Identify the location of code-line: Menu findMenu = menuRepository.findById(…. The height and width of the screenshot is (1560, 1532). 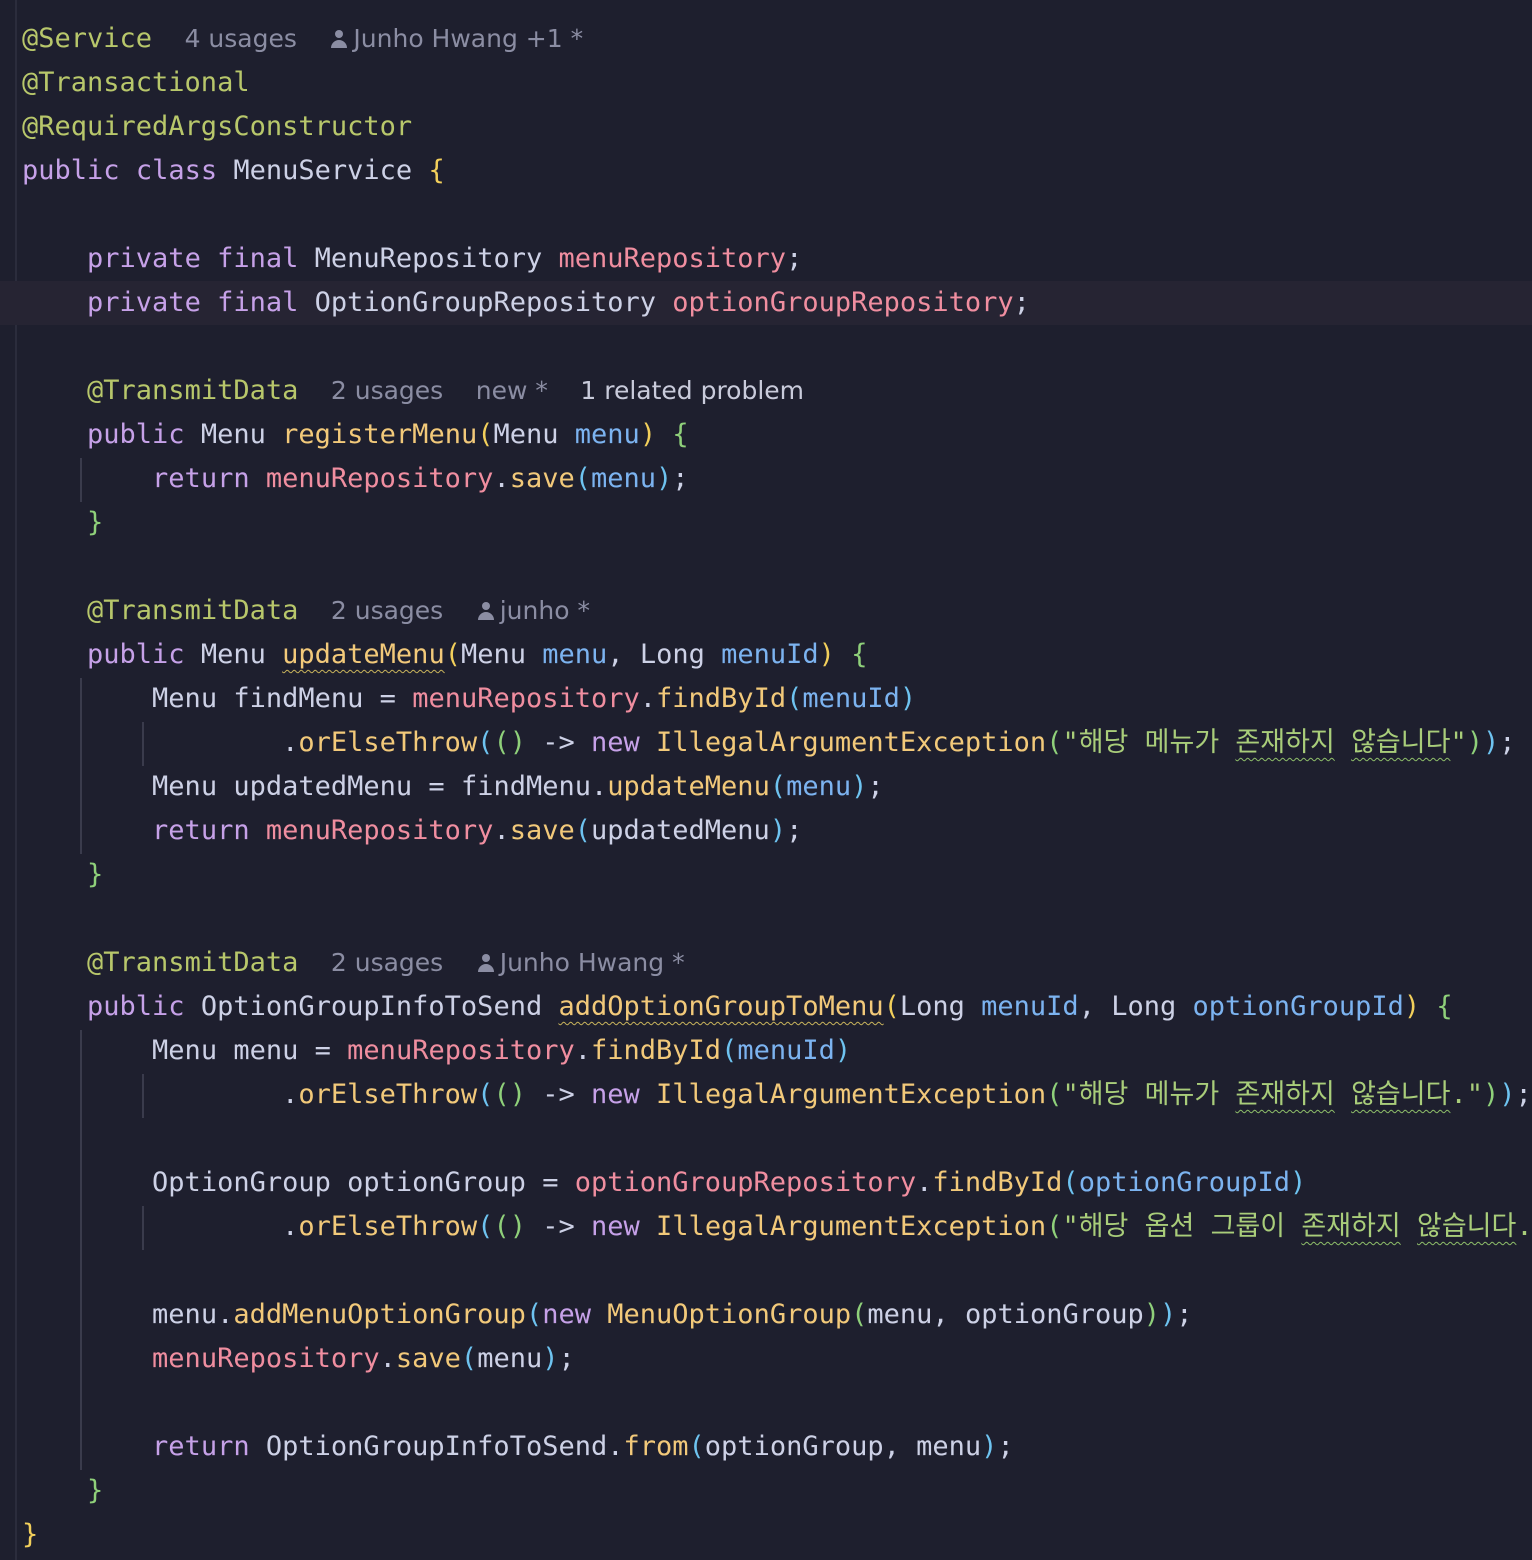
(469, 699).